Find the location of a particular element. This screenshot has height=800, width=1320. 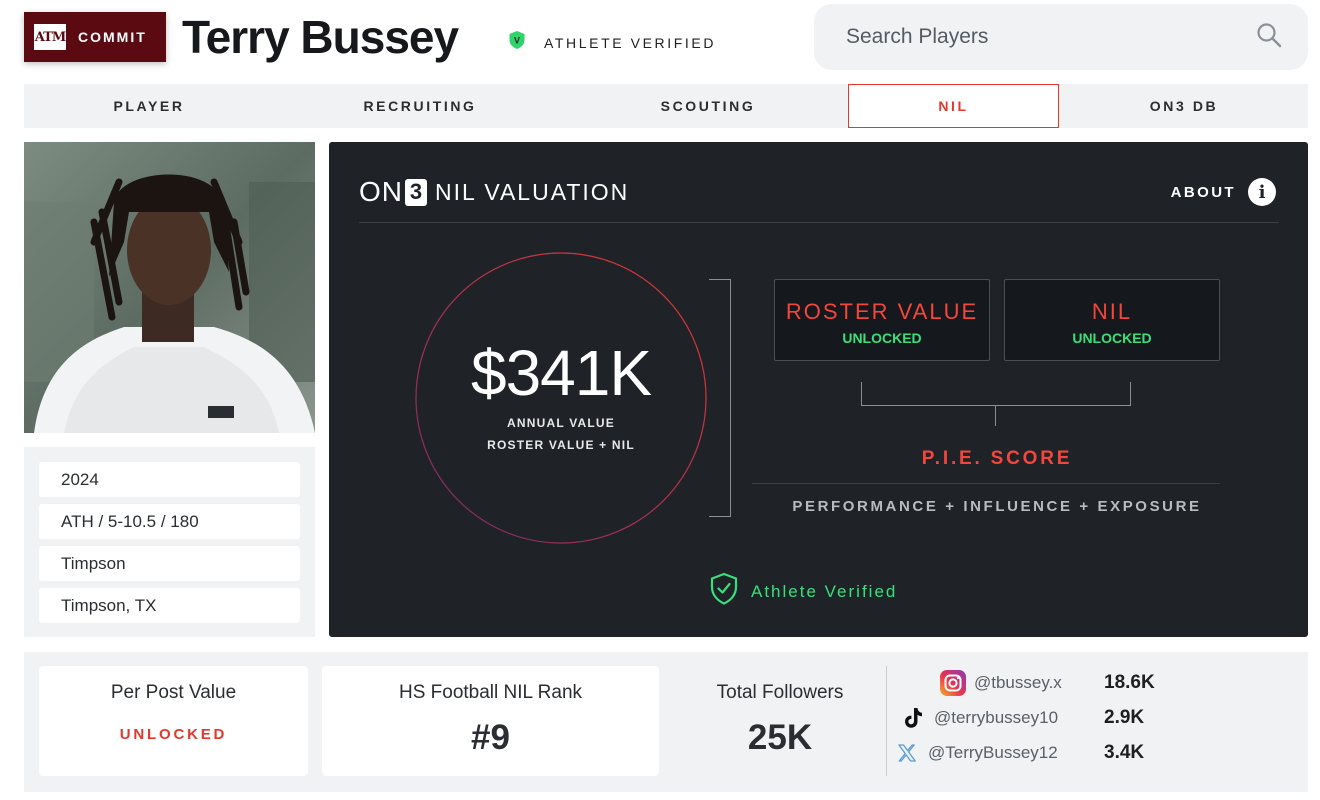

high-school: Timpson is located at coordinates (169, 563).